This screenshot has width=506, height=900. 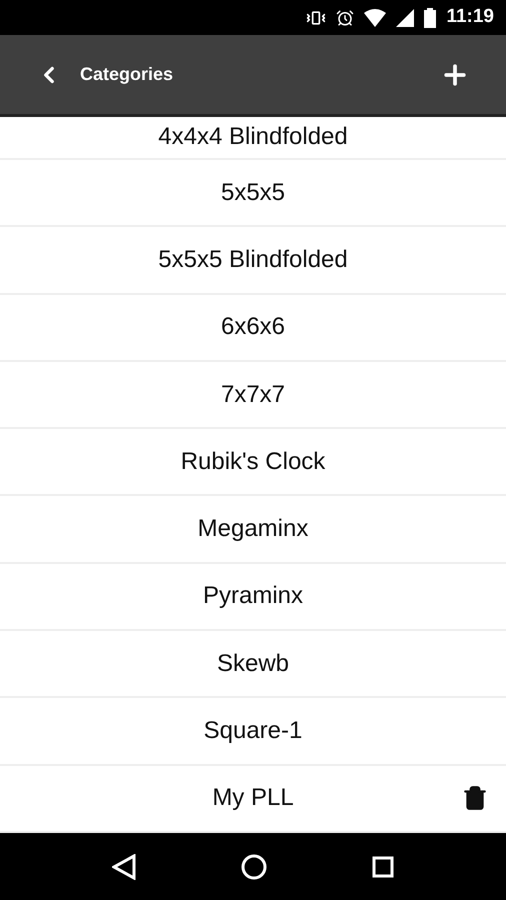 I want to click on wifi-icon, so click(x=375, y=17).